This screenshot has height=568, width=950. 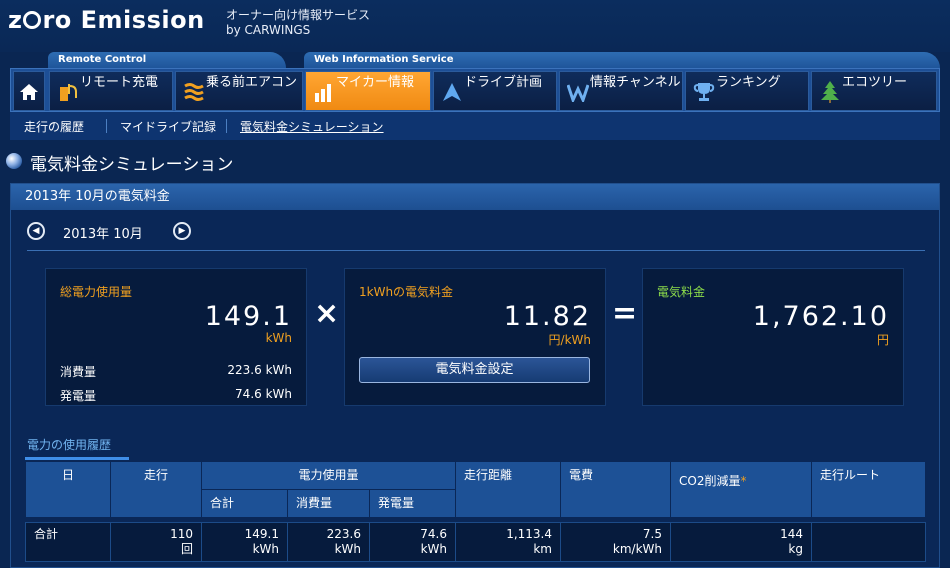 I want to click on total-consumption-value: 223.6, so click(x=343, y=534).